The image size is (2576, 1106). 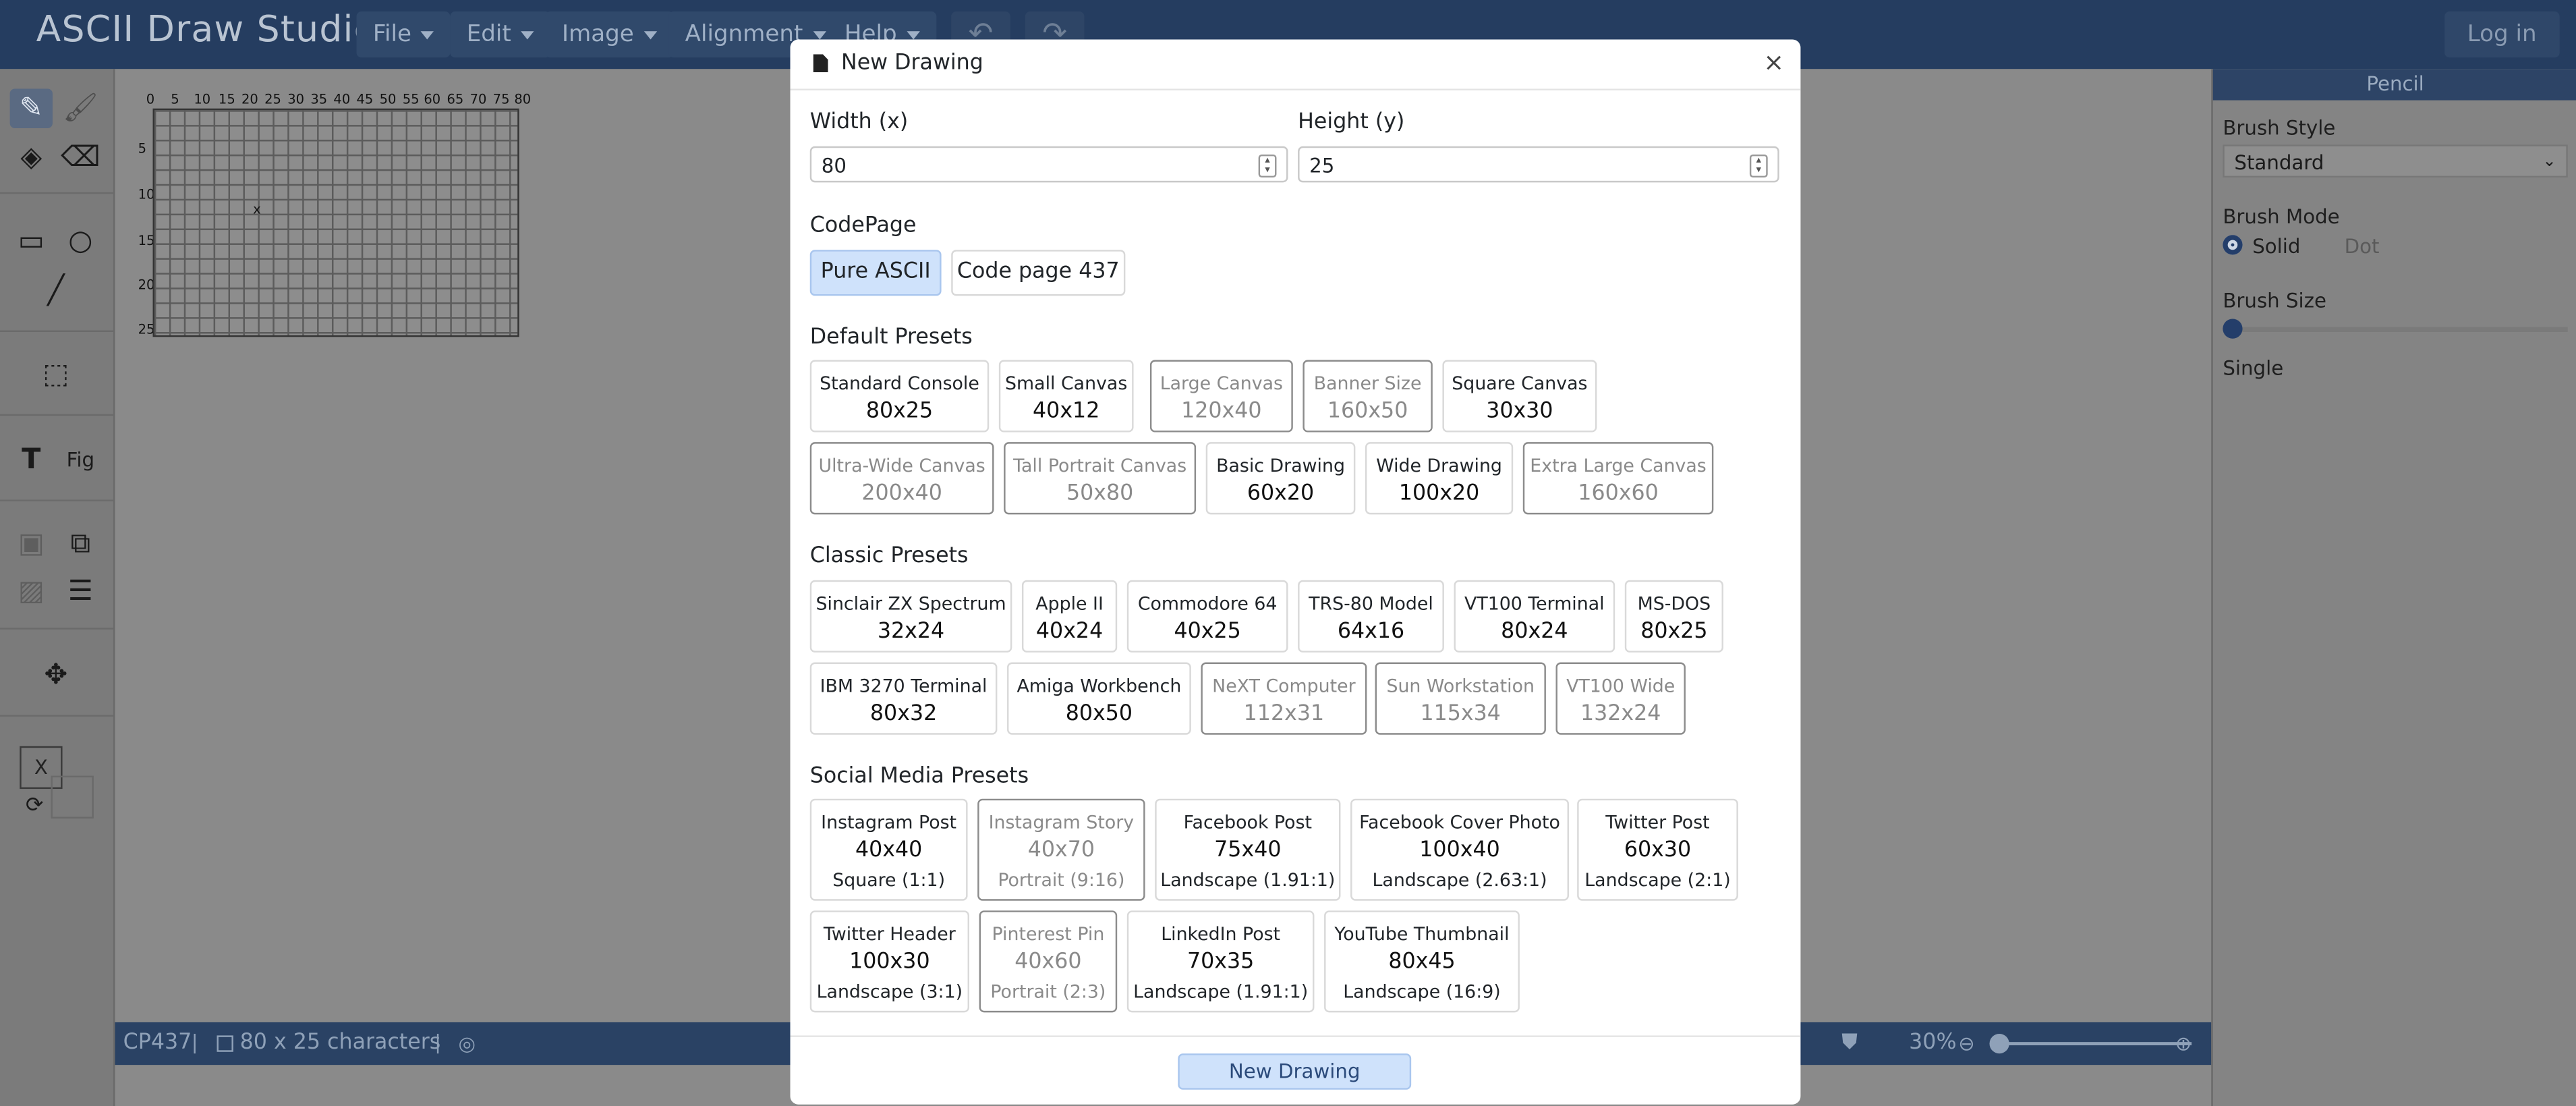 What do you see at coordinates (1069, 616) in the screenshot?
I see `preset-card: Apple II 40x24` at bounding box center [1069, 616].